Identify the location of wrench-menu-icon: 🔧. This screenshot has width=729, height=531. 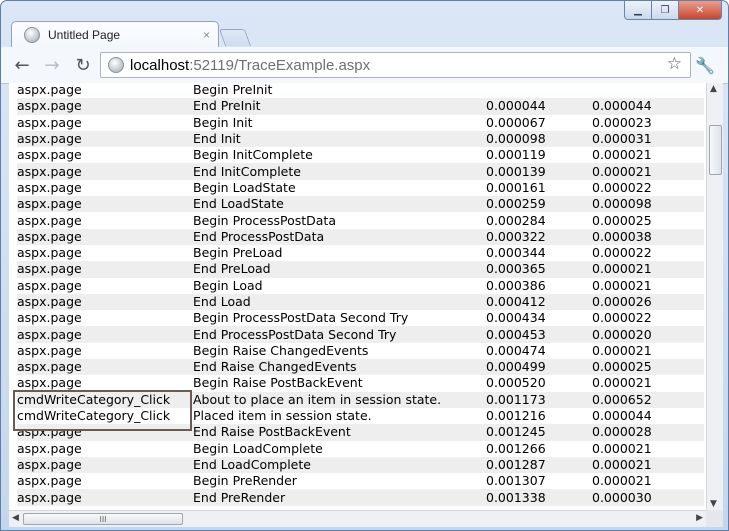
(705, 65).